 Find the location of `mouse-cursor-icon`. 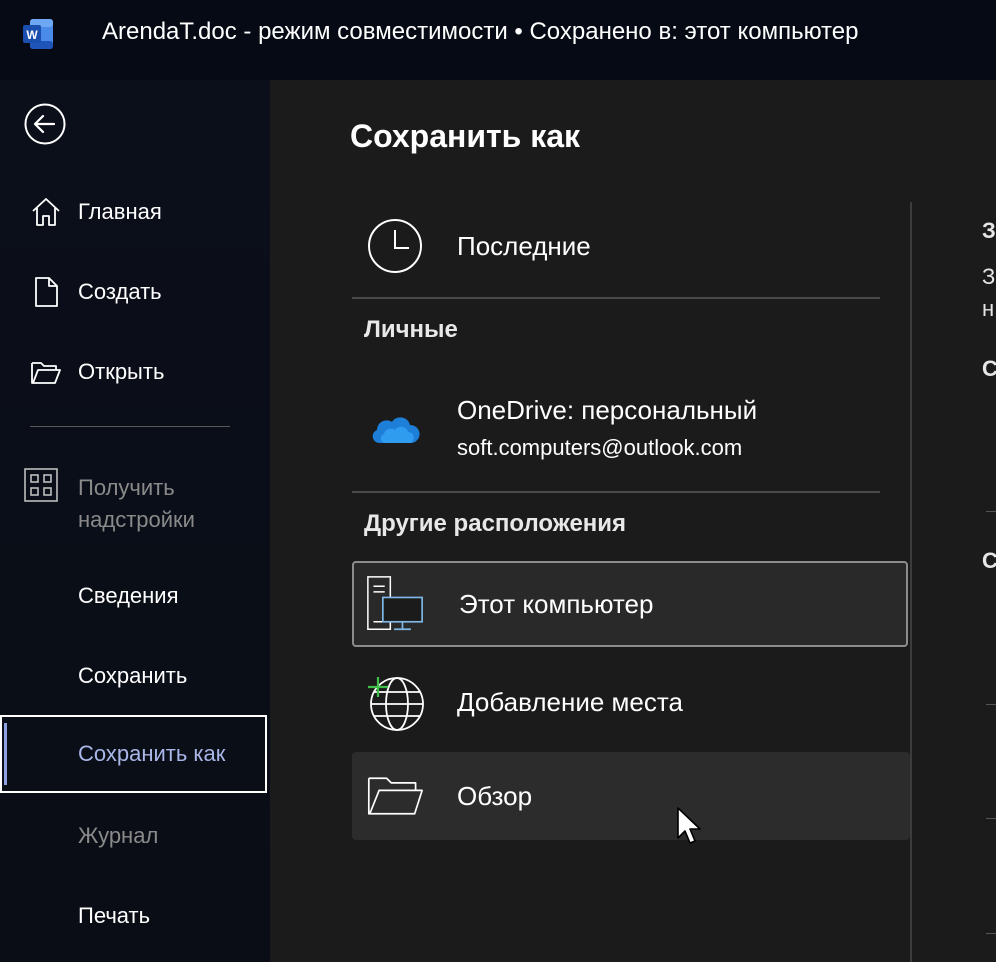

mouse-cursor-icon is located at coordinates (689, 825).